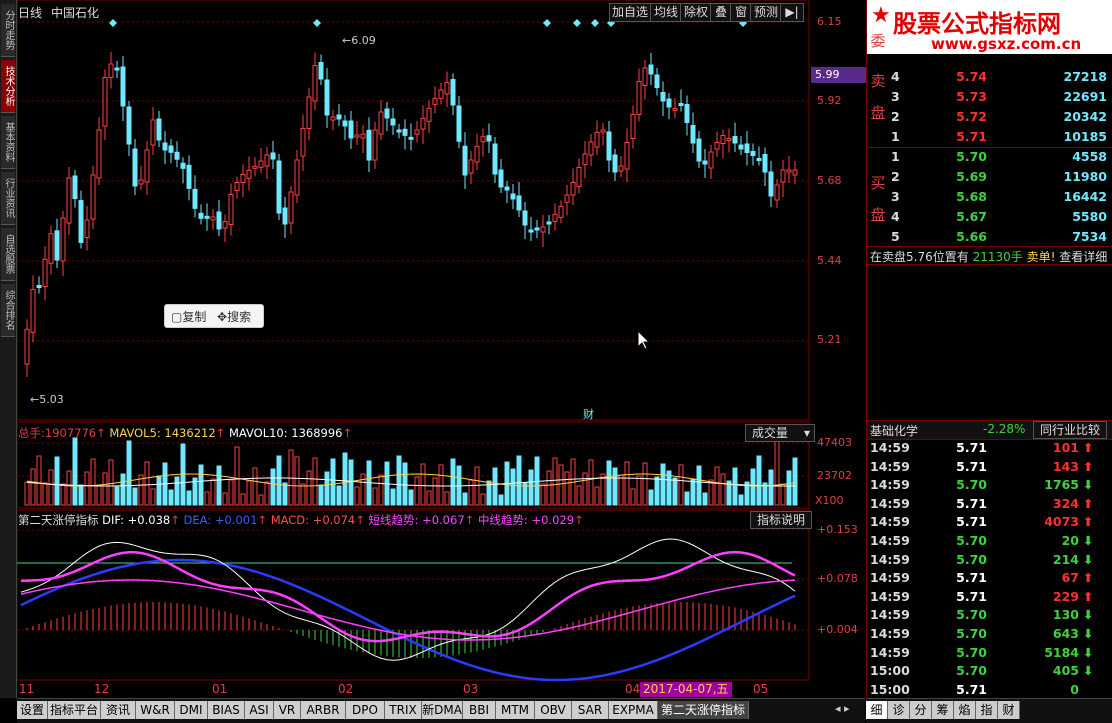  I want to click on order-row: 4 5.74 27218, so click(987, 77).